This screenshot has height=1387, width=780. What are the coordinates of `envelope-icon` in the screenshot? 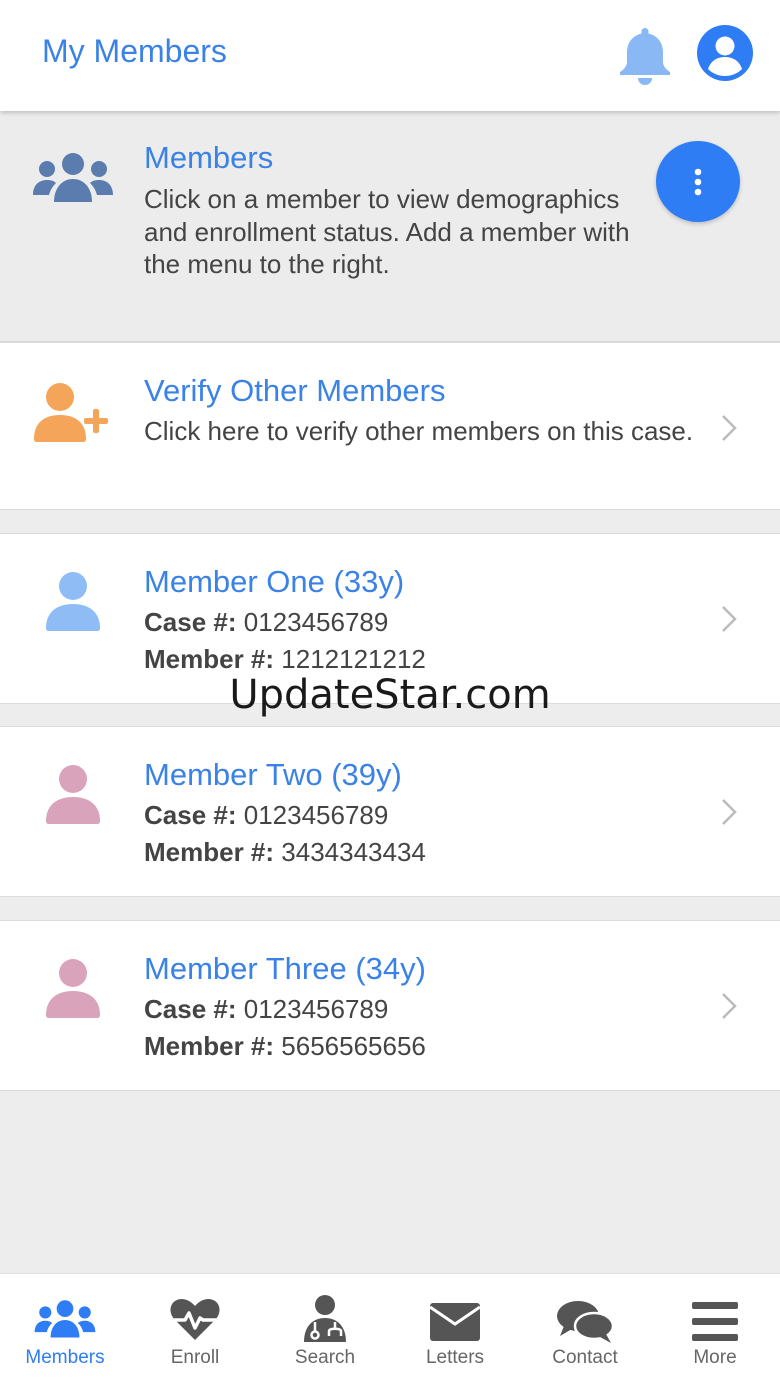 It's located at (455, 1322).